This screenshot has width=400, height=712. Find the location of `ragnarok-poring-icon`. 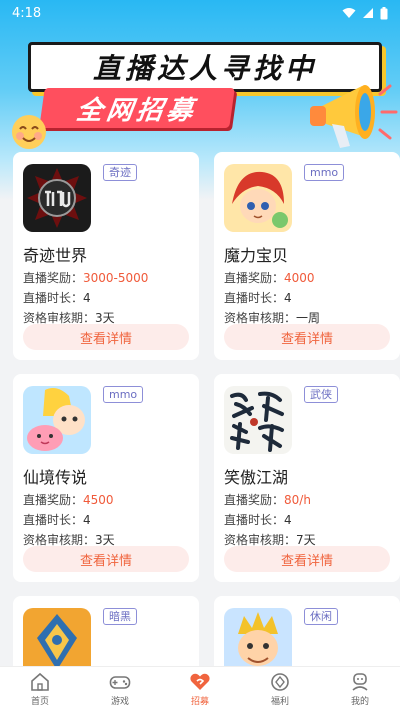

ragnarok-poring-icon is located at coordinates (57, 420).